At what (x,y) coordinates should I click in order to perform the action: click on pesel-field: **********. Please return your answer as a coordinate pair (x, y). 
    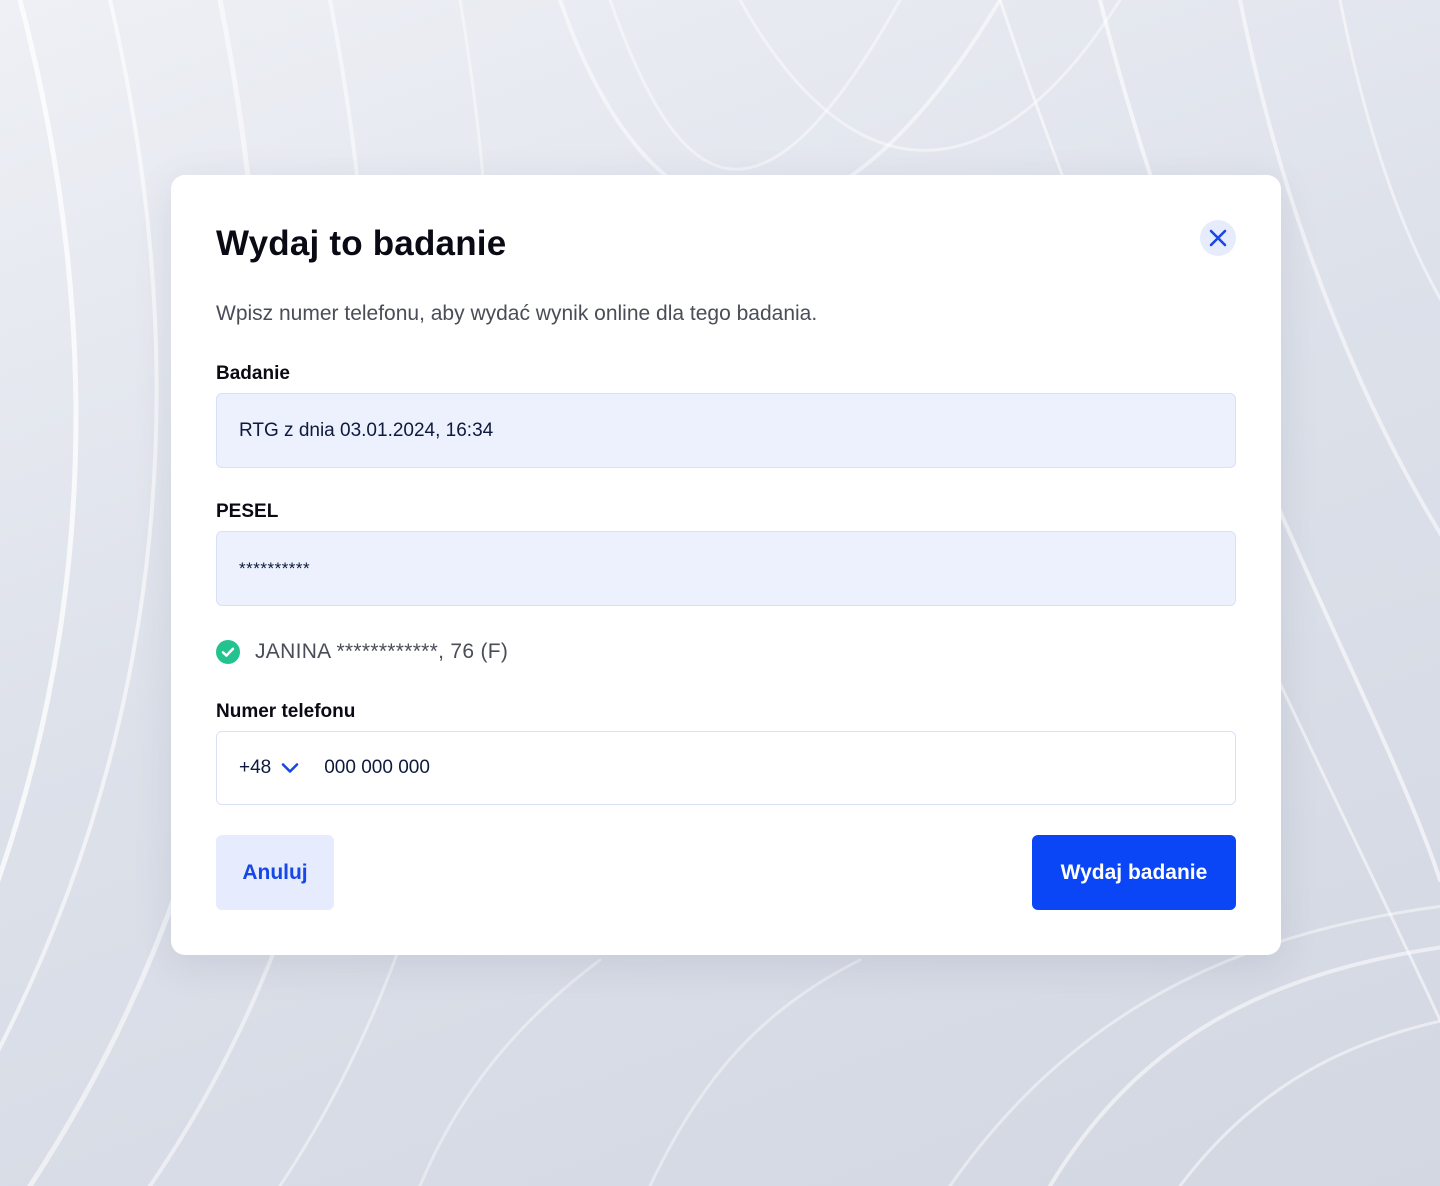
    Looking at the image, I should click on (726, 568).